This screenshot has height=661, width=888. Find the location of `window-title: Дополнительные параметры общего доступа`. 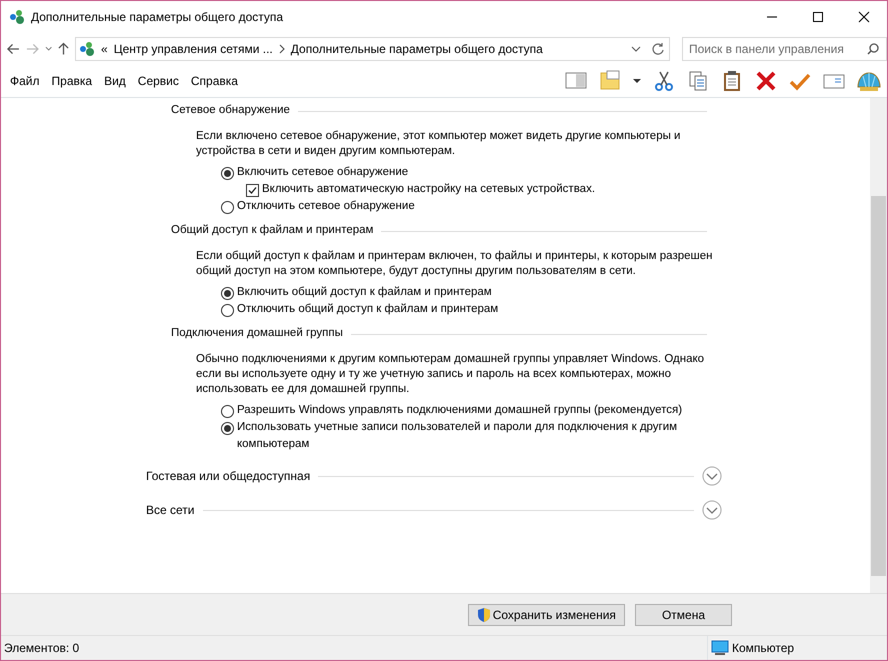

window-title: Дополнительные параметры общего доступа is located at coordinates (157, 17).